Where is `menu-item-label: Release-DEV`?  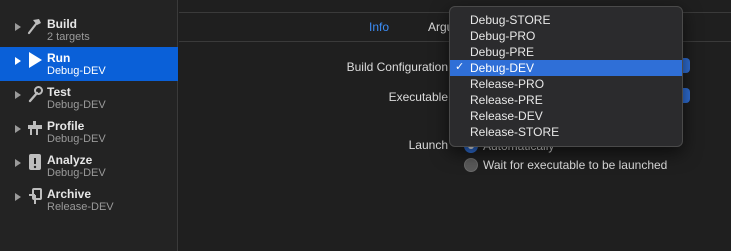
menu-item-label: Release-DEV is located at coordinates (506, 116).